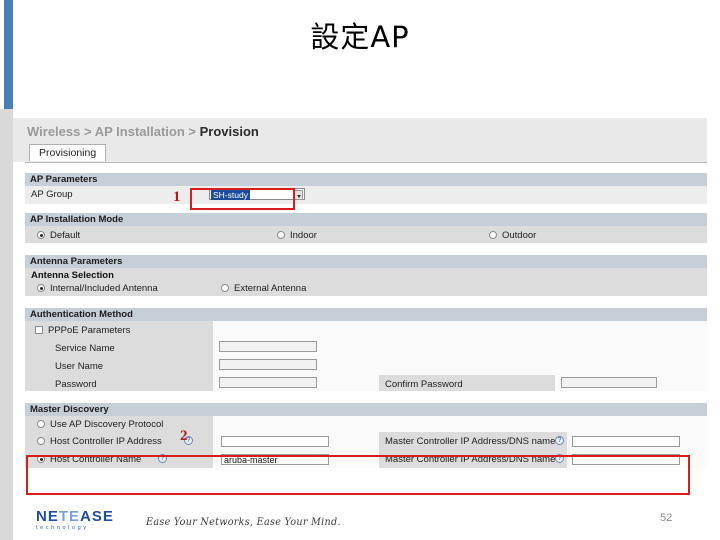 This screenshot has height=540, width=720. Describe the element at coordinates (281, 235) in the screenshot. I see `radio-install-mode-indoor` at that location.